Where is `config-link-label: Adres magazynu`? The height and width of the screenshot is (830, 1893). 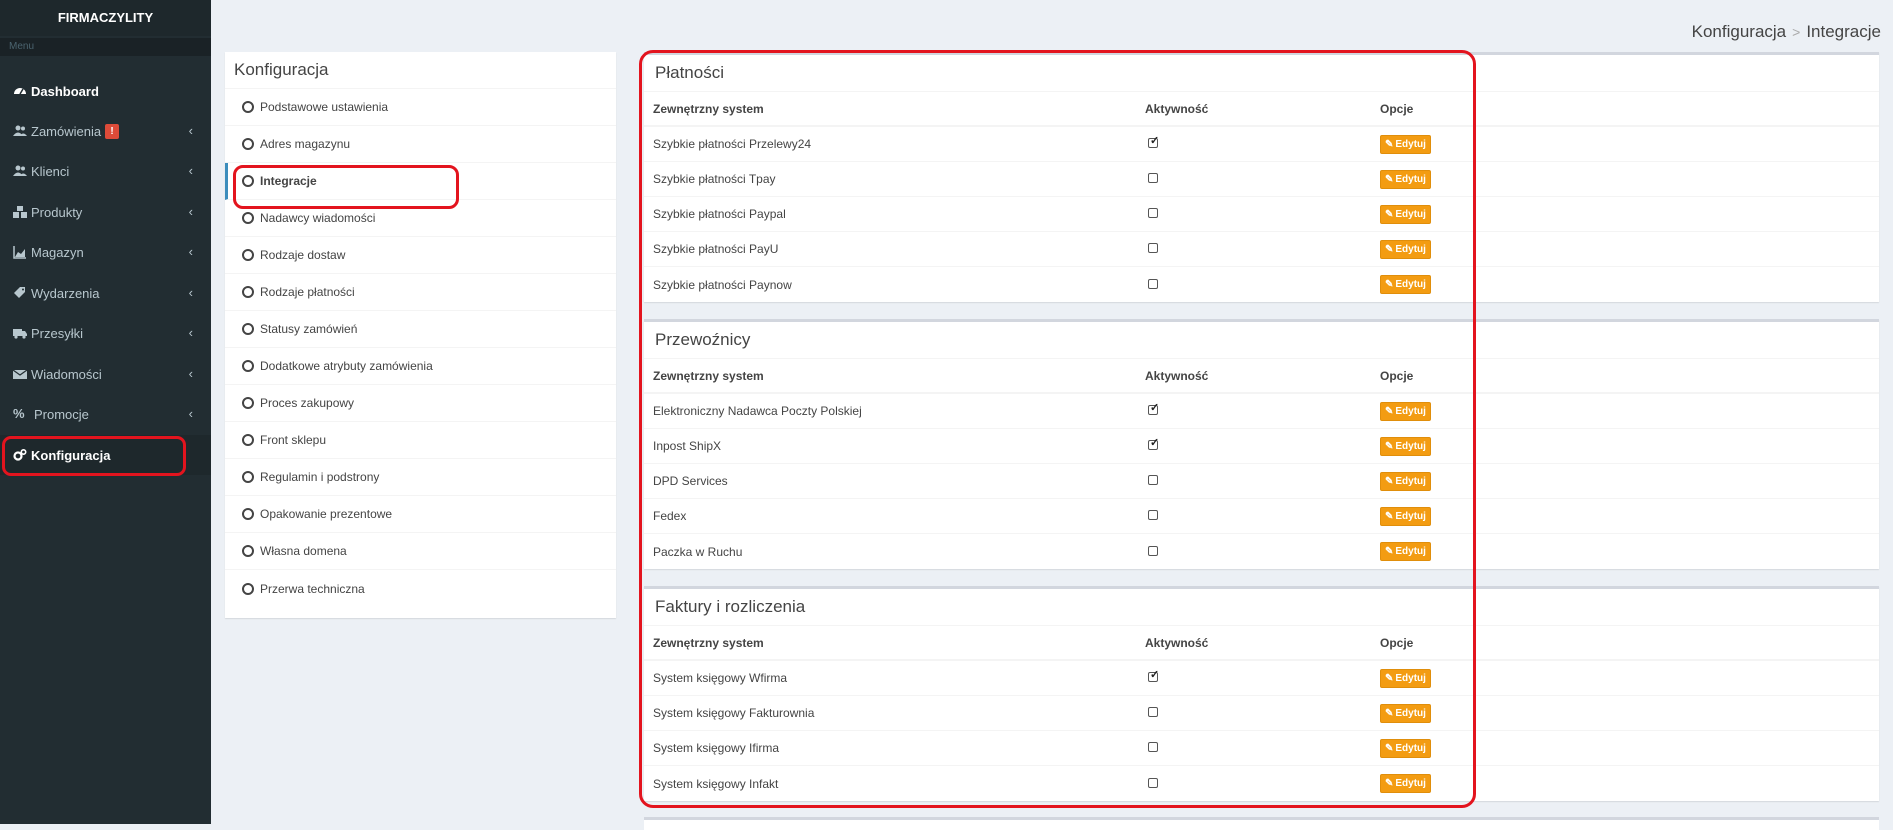 config-link-label: Adres magazynu is located at coordinates (305, 144).